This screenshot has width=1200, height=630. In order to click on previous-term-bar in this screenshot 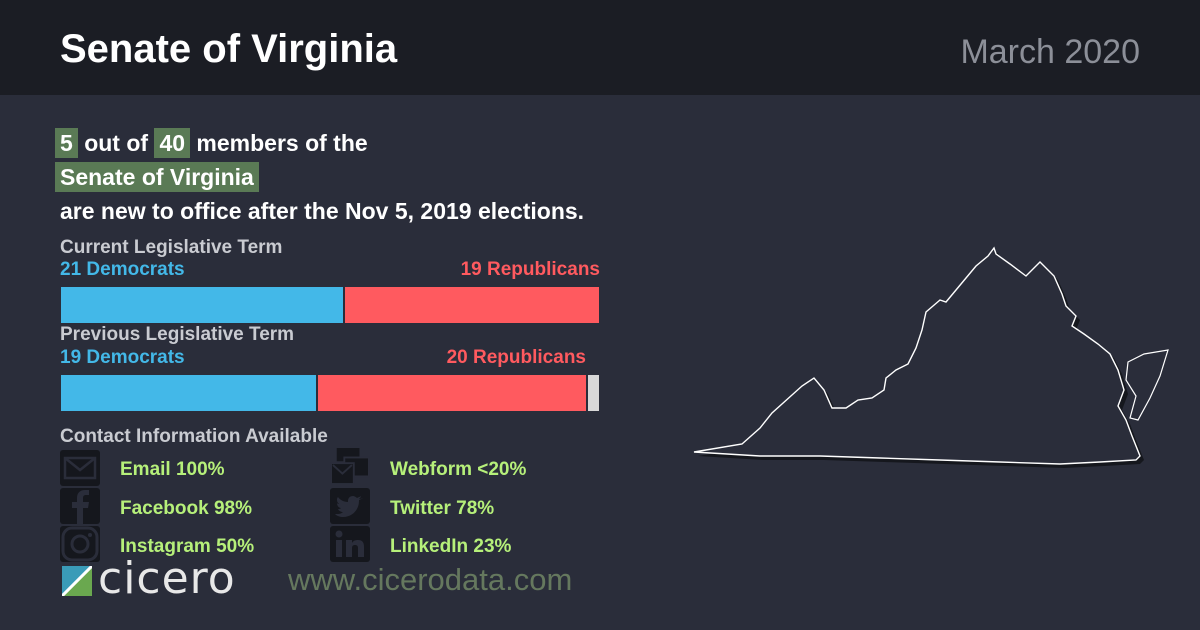, I will do `click(330, 393)`.